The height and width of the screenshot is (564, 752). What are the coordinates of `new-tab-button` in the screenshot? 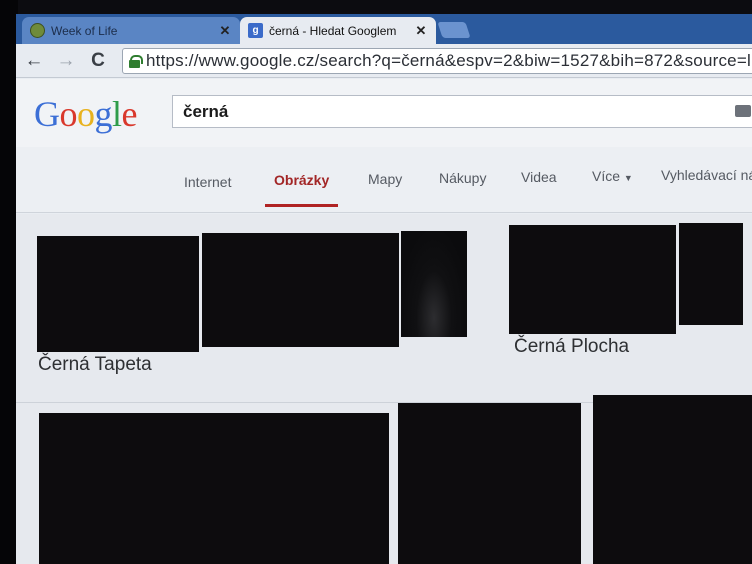 It's located at (454, 30).